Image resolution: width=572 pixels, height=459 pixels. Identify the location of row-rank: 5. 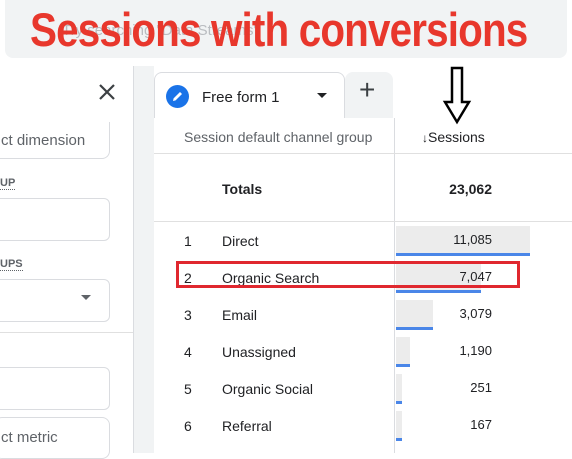
(188, 389).